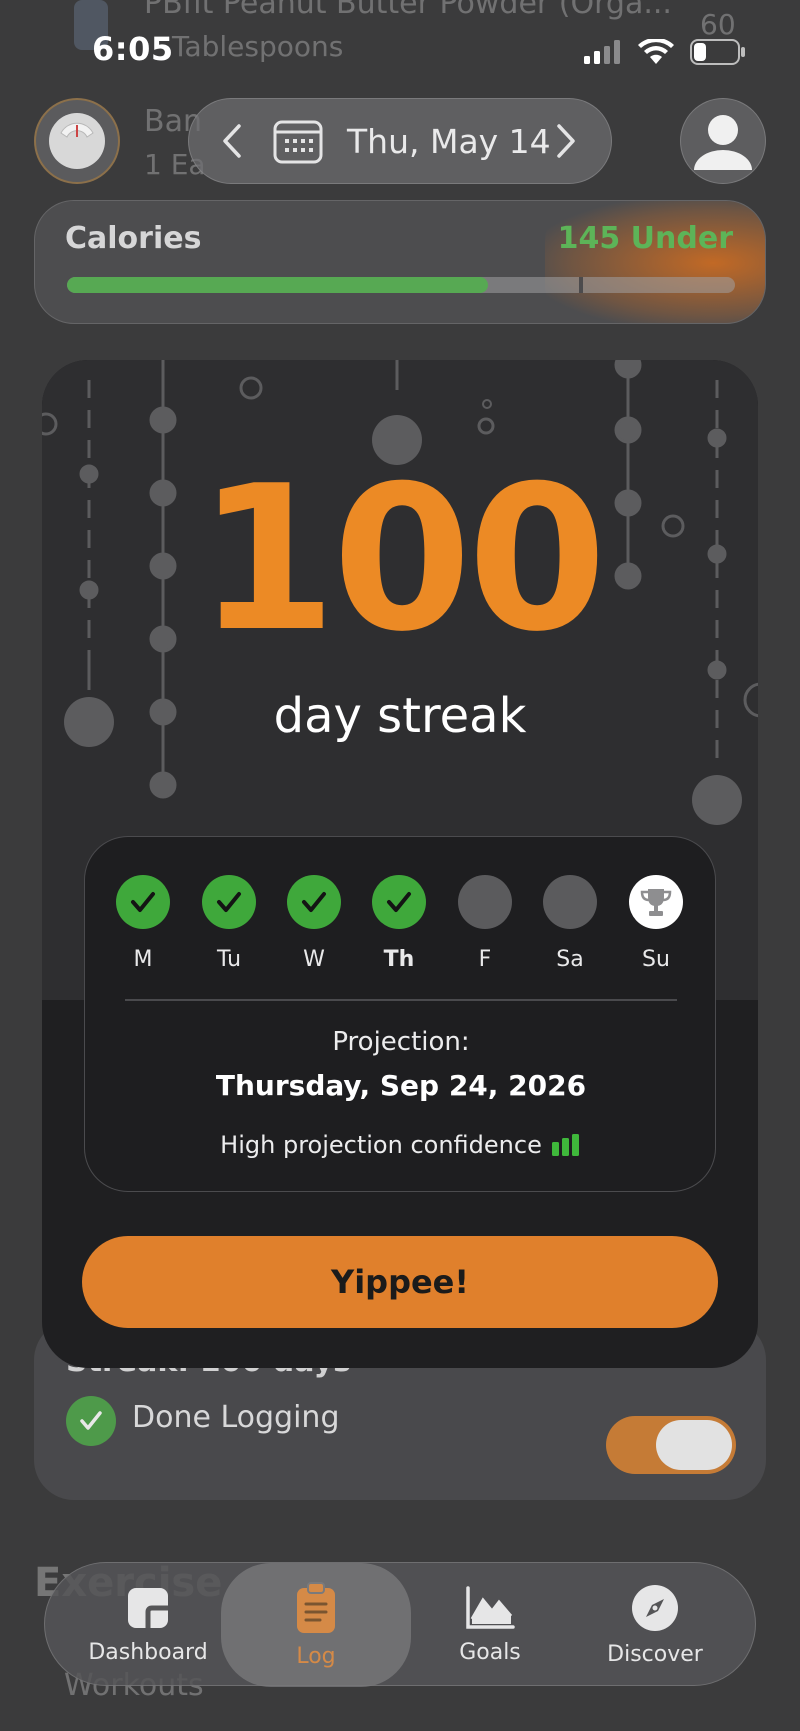 This screenshot has height=1731, width=800. I want to click on calories-title: Calories, so click(133, 238).